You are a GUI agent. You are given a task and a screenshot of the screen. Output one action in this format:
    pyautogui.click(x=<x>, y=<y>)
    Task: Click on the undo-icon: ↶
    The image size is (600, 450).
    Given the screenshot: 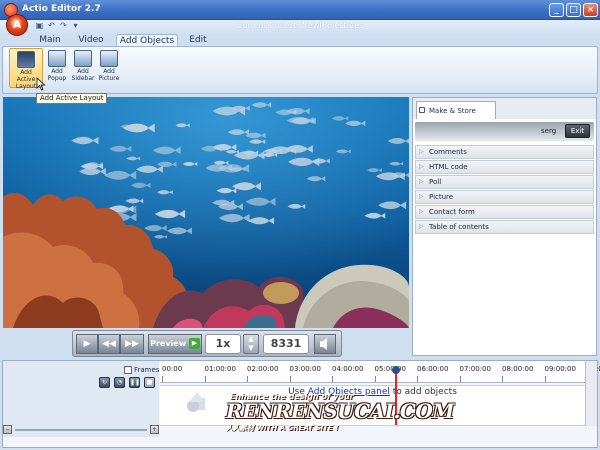 What is the action you would take?
    pyautogui.click(x=51, y=26)
    